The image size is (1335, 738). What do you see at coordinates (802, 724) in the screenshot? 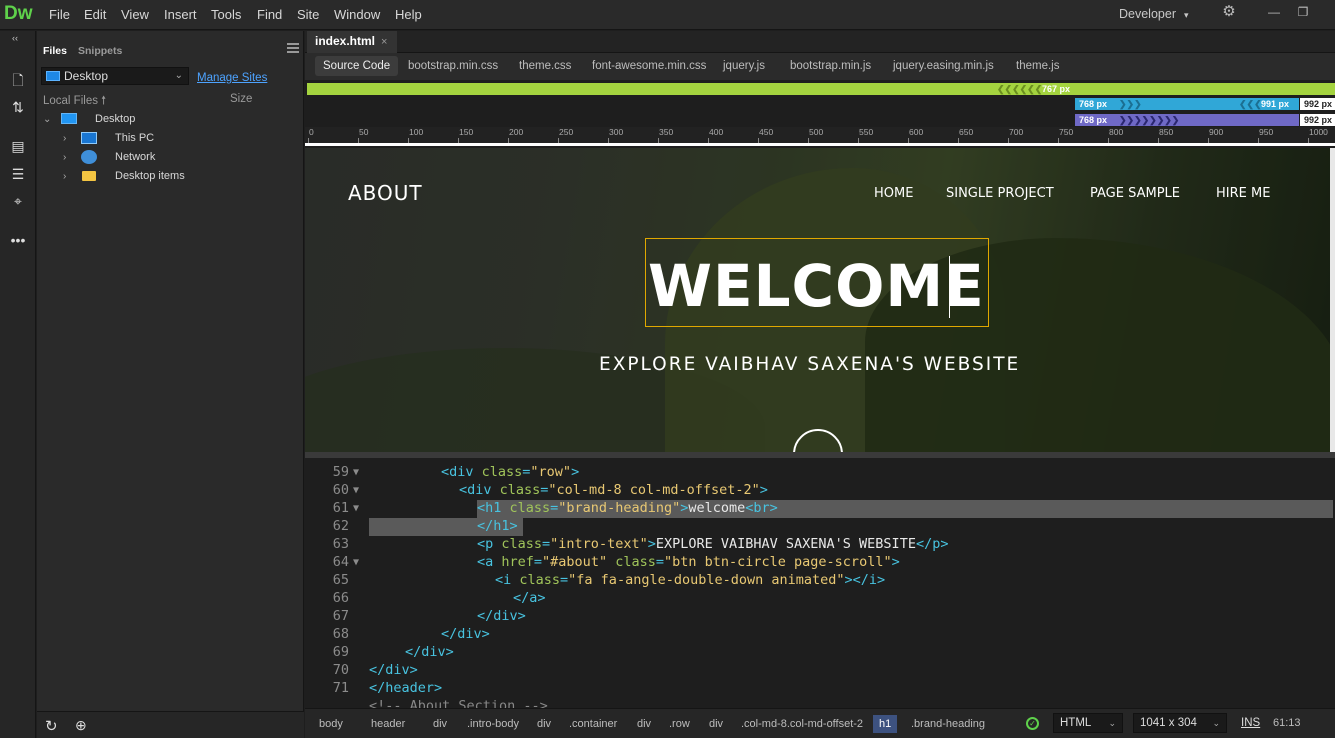
I see `tag-selector-col: .col-md-8.col-md-offset-2` at bounding box center [802, 724].